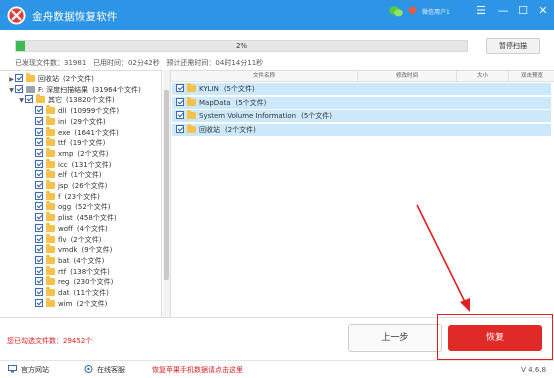 This screenshot has width=554, height=378. What do you see at coordinates (87, 143) in the screenshot?
I see `tree-item-count: (19个文件)` at bounding box center [87, 143].